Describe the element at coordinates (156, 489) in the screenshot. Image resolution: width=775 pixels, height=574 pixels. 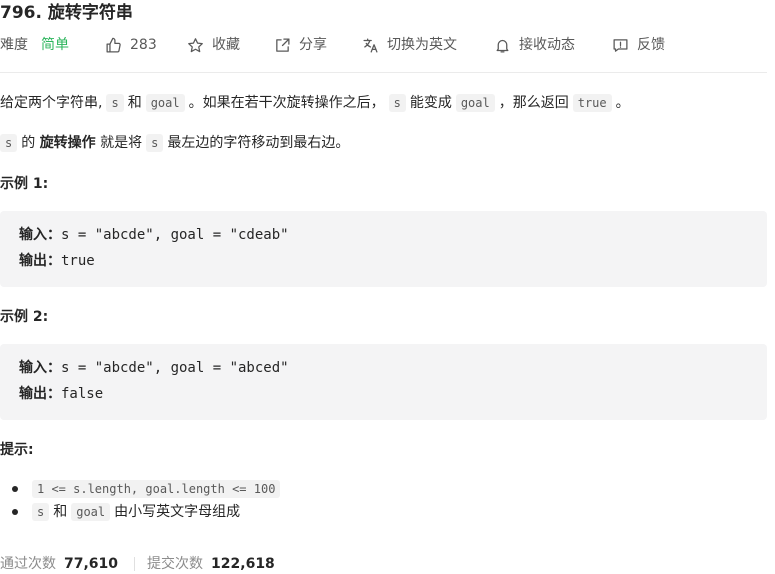
I see `hint-code: 1 <= s.length, goal.length <= 100` at that location.